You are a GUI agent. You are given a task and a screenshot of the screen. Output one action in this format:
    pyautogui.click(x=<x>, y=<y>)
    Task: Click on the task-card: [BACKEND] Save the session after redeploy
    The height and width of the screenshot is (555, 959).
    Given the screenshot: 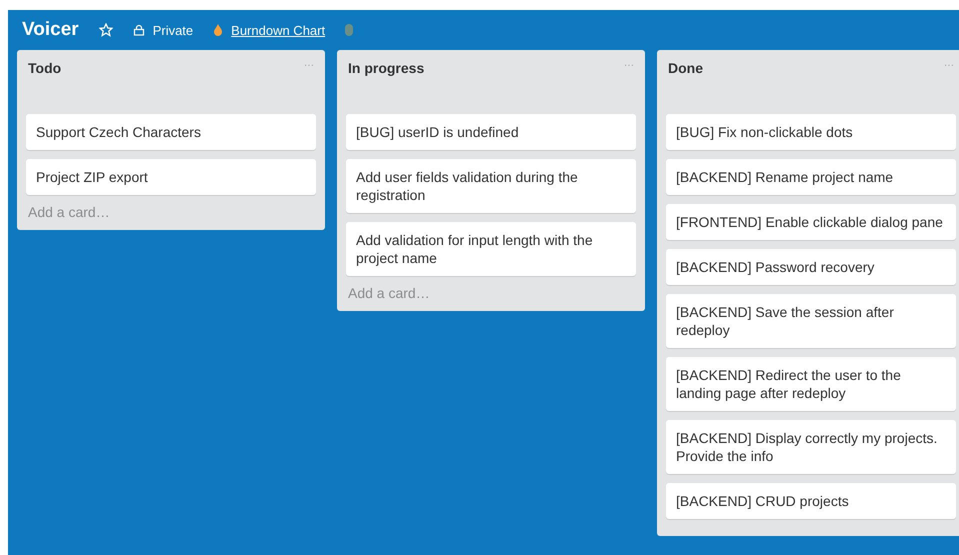 What is the action you would take?
    pyautogui.click(x=811, y=321)
    